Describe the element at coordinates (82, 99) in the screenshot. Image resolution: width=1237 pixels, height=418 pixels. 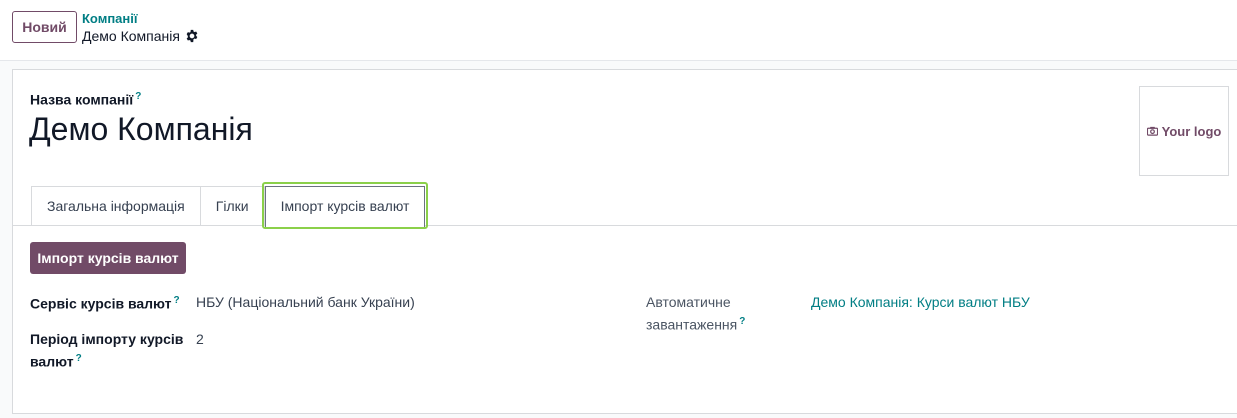
I see `company-name-label-text: Назва компанії` at that location.